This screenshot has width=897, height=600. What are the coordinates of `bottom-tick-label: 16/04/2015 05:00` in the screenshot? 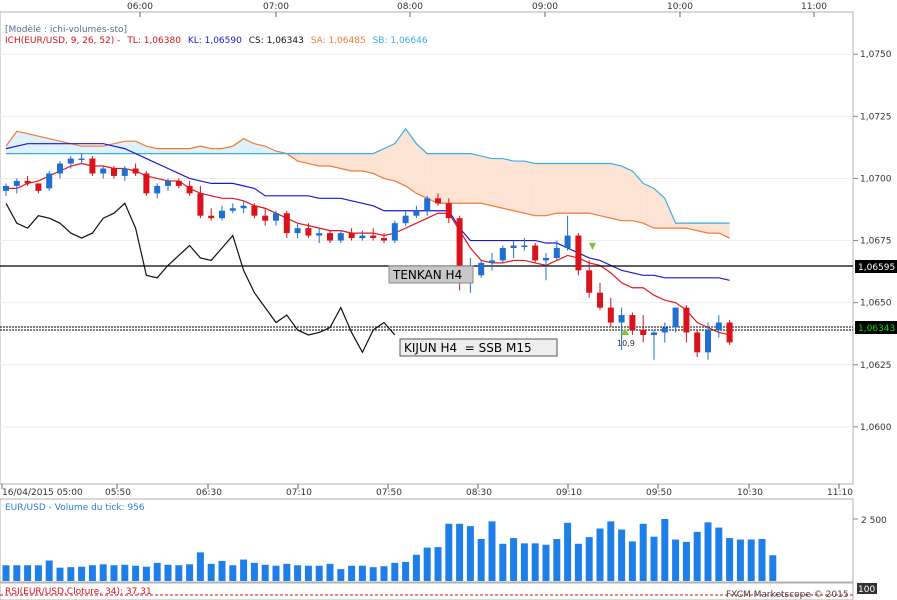 It's located at (42, 493).